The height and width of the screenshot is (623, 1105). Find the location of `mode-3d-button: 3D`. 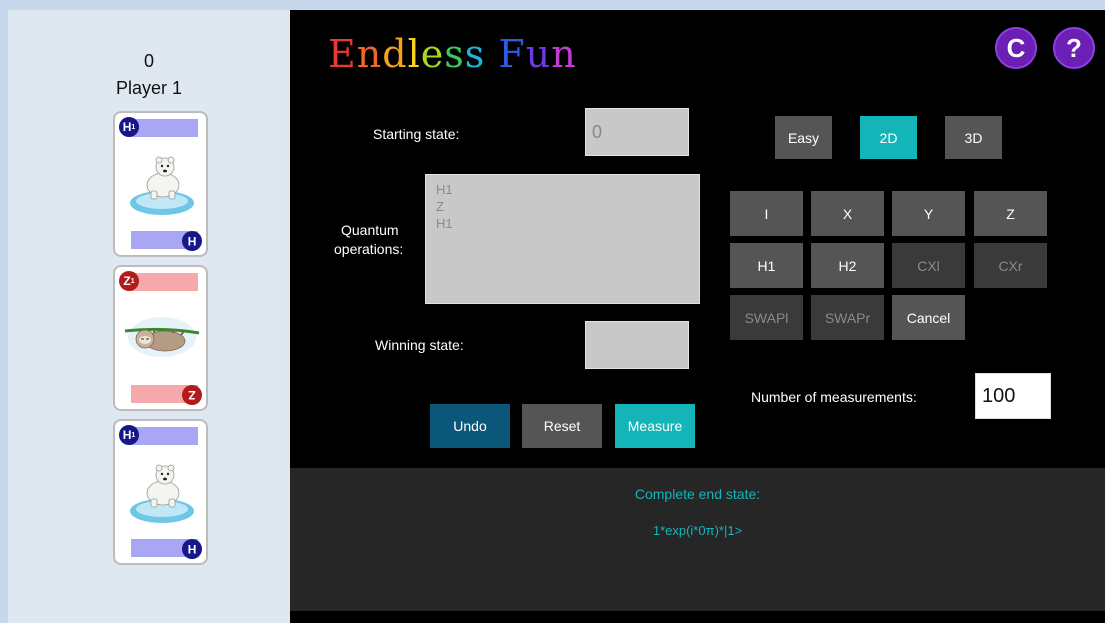

mode-3d-button: 3D is located at coordinates (973, 137).